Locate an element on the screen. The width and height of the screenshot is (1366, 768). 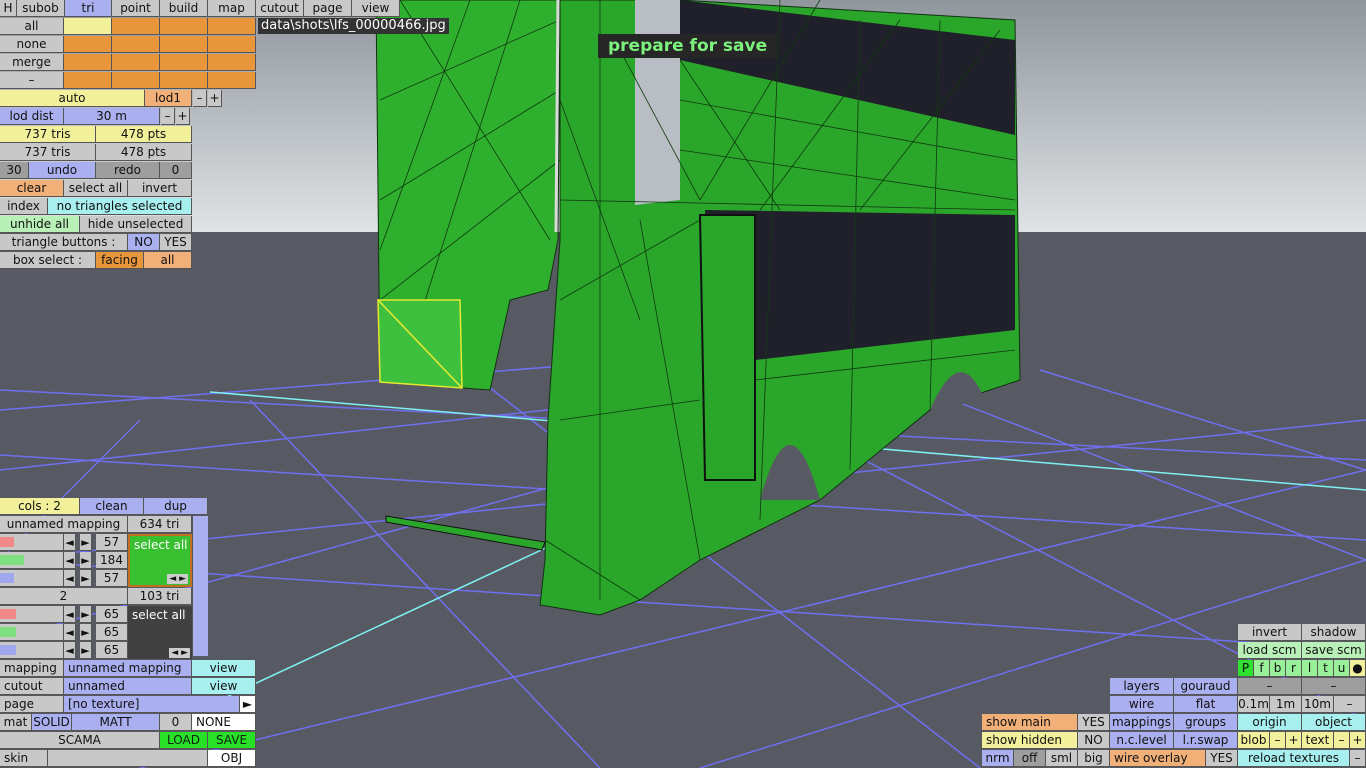
flag-toggle-3: r is located at coordinates (1294, 668).